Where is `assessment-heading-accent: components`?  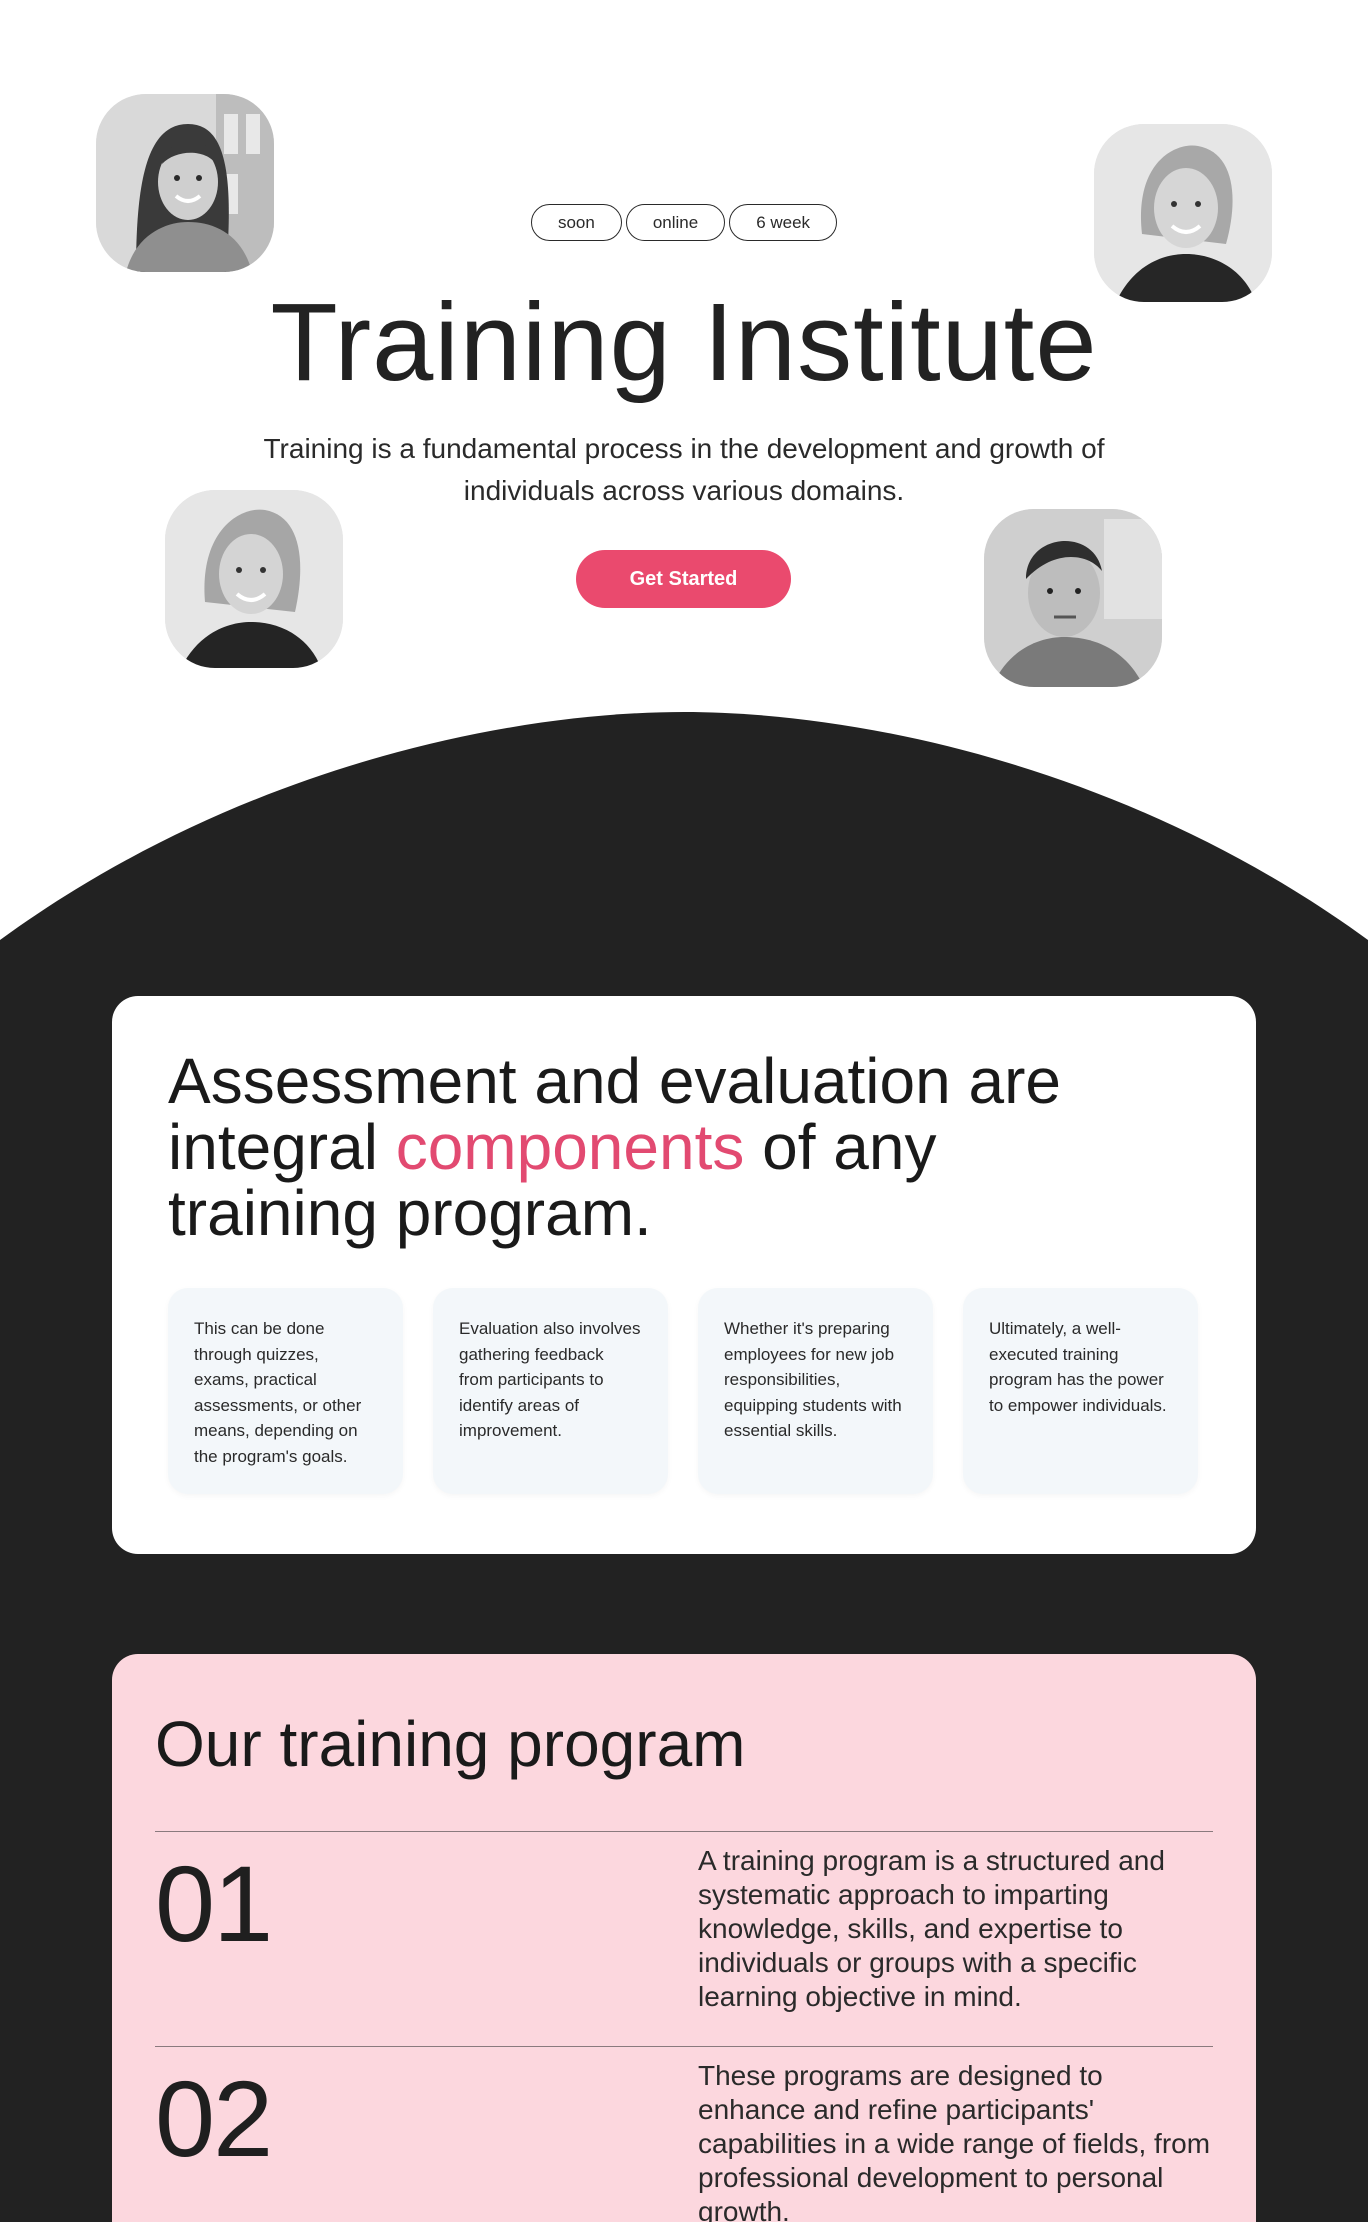
assessment-heading-accent: components is located at coordinates (570, 1147).